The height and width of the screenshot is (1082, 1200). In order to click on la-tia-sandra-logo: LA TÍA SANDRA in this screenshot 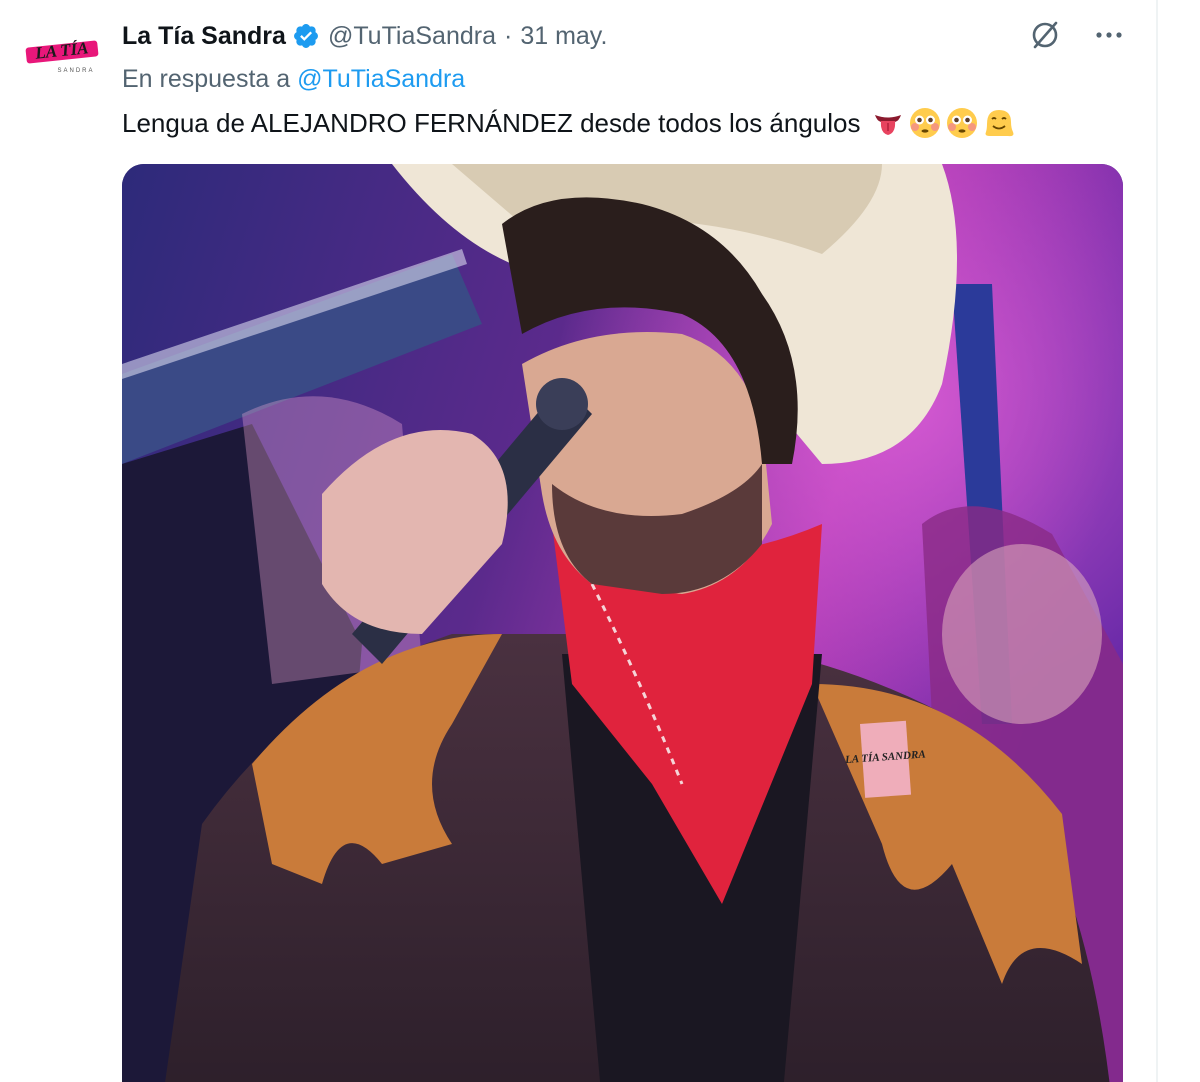, I will do `click(62, 56)`.